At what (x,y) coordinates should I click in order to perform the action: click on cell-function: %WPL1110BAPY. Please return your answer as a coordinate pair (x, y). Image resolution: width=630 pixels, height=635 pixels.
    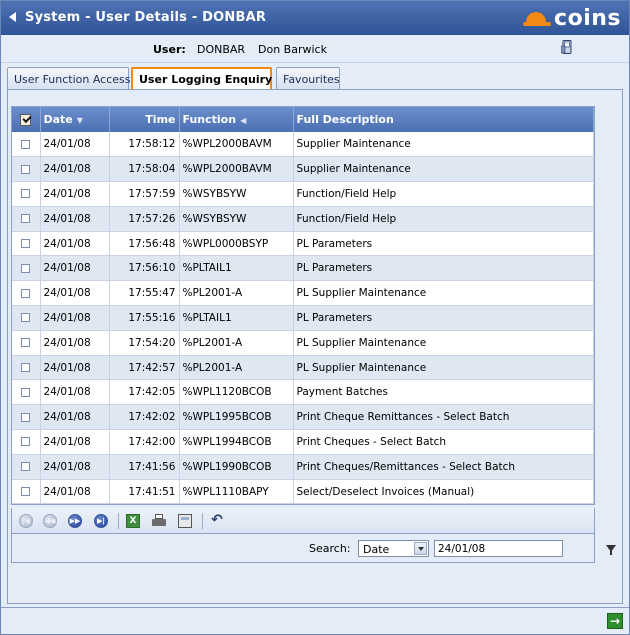
    Looking at the image, I should click on (236, 492).